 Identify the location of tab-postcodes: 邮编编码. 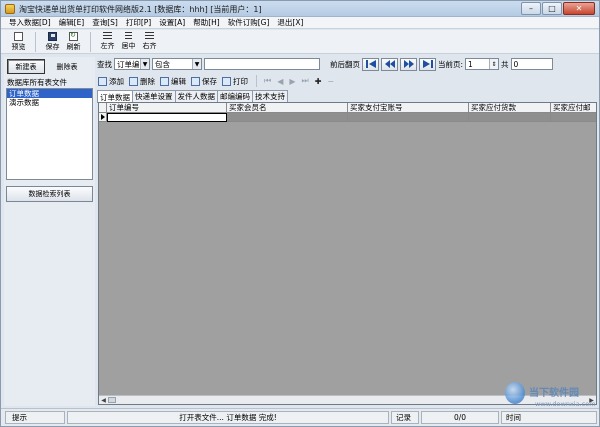
(235, 96).